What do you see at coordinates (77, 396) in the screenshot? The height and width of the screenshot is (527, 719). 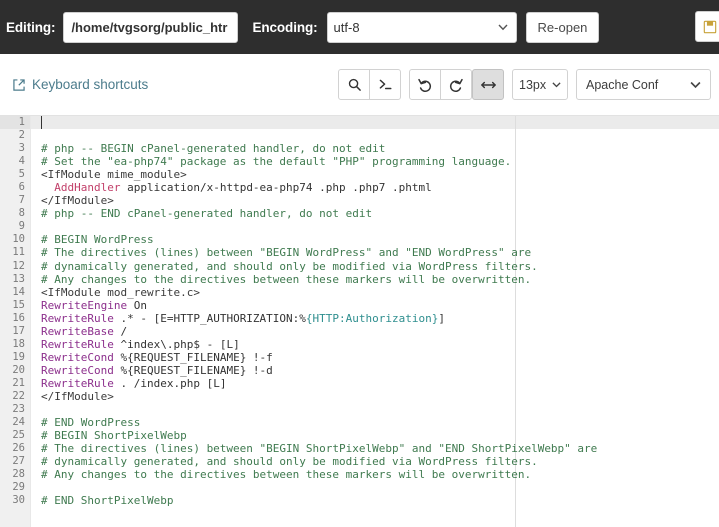 I see `code-token: </IfModule>` at bounding box center [77, 396].